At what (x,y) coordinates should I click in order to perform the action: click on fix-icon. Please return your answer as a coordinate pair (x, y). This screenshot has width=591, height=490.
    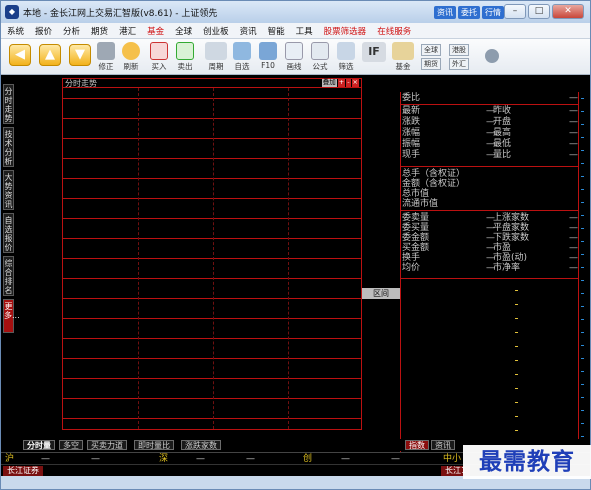
    Looking at the image, I should click on (106, 51).